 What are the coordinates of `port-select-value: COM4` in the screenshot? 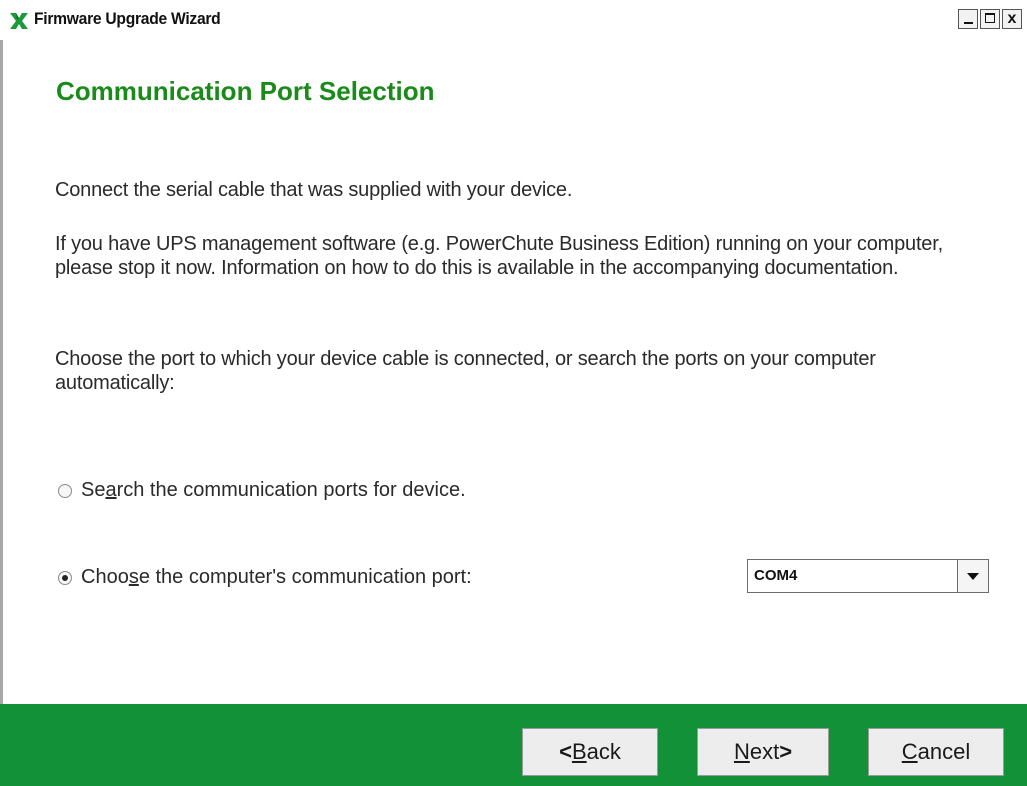 It's located at (852, 576).